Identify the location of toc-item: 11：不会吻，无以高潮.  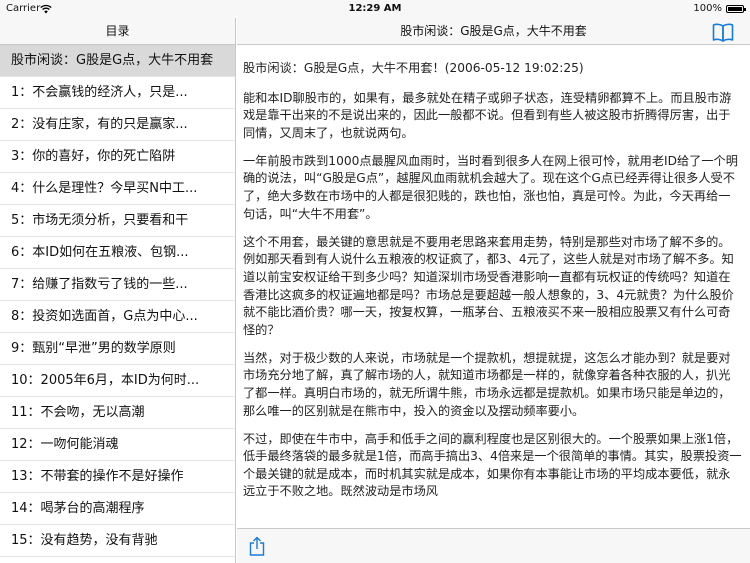
(117, 413).